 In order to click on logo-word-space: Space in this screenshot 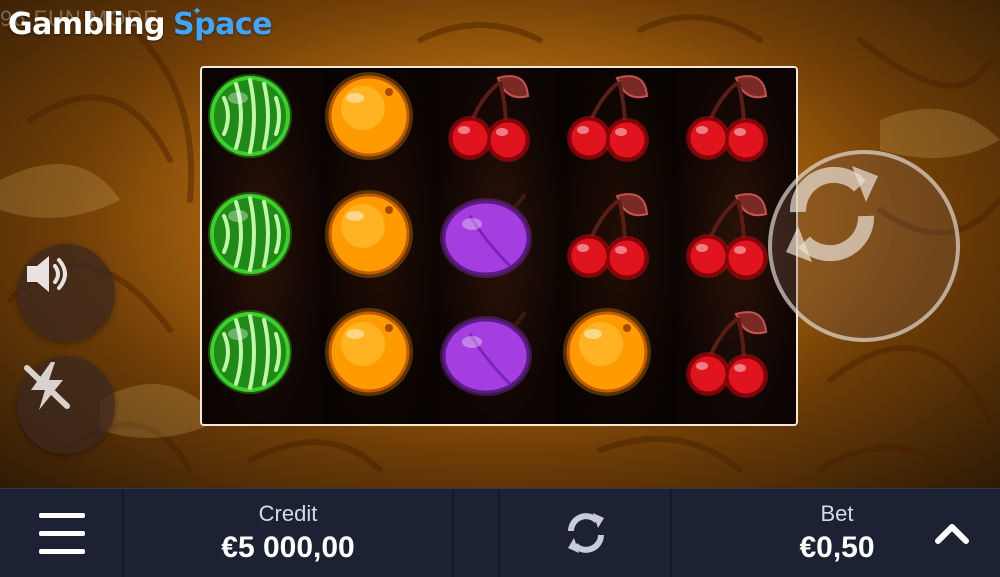, I will do `click(222, 24)`.